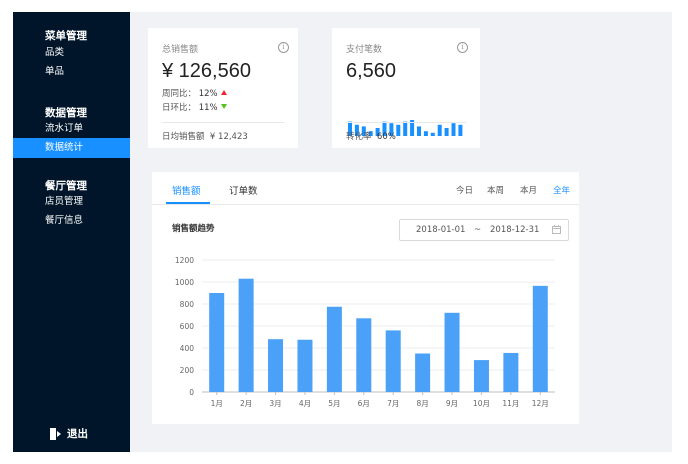 The width and height of the screenshot is (688, 464). What do you see at coordinates (371, 71) in the screenshot?
I see `payments-total: 6,560` at bounding box center [371, 71].